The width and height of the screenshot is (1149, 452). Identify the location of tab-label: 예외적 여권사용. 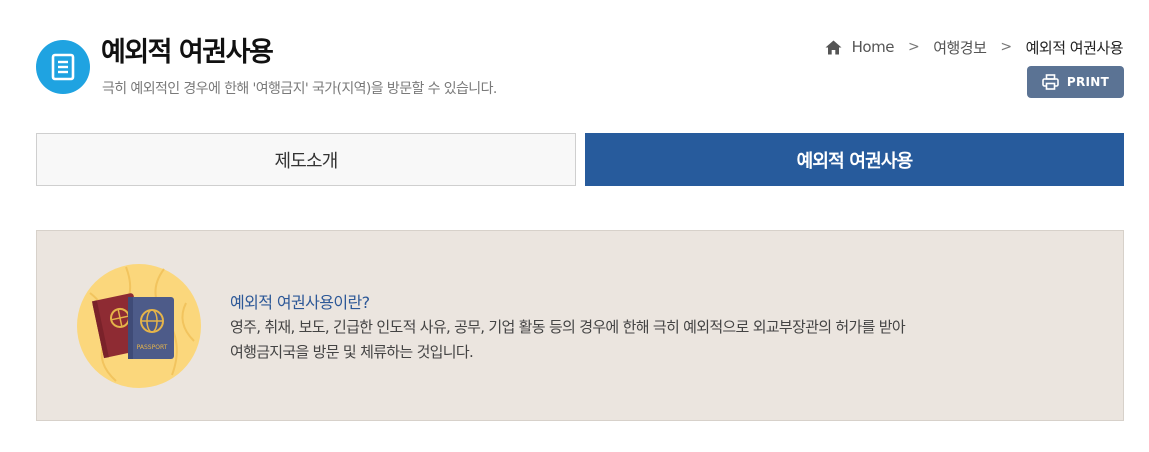
(855, 161).